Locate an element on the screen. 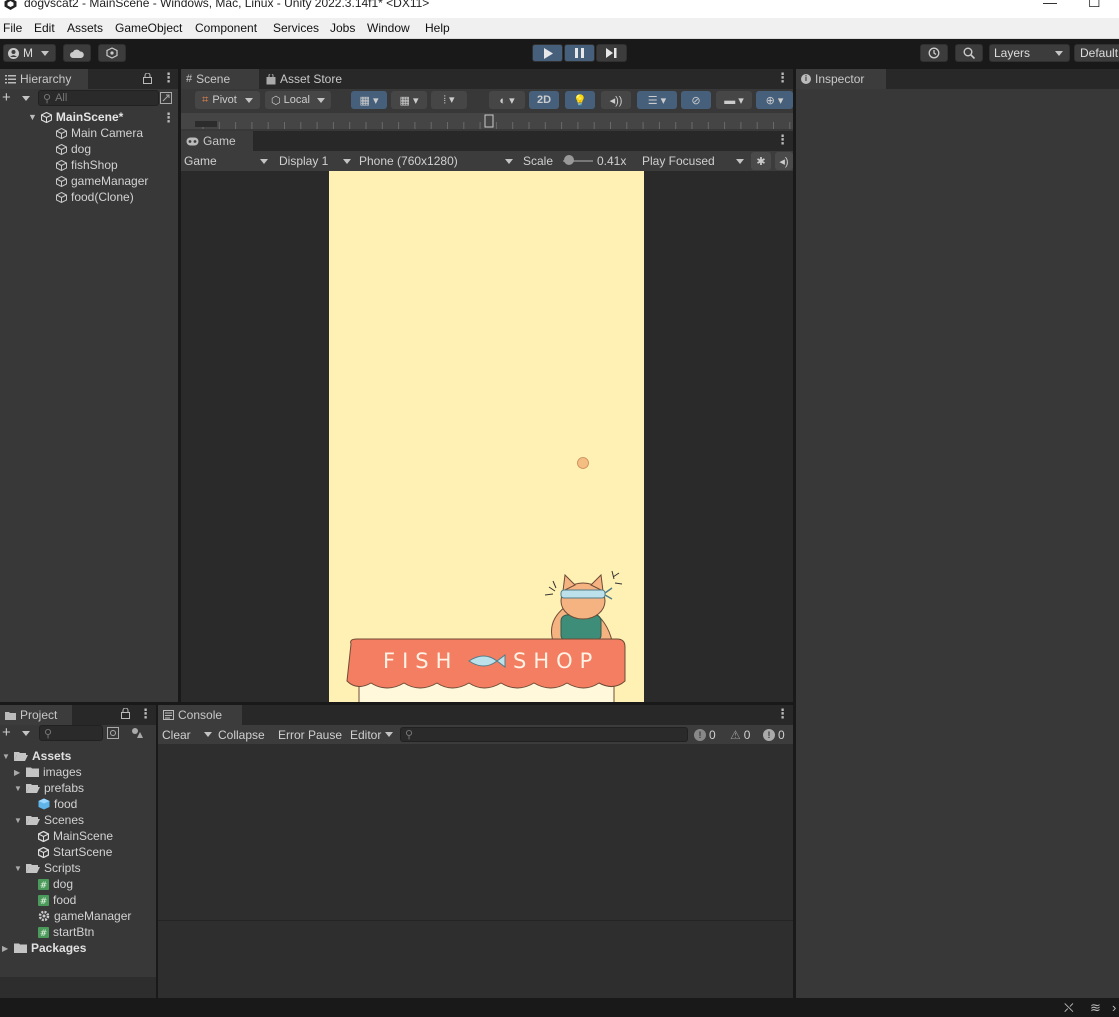 Image resolution: width=1119 pixels, height=1017 pixels. hierarchy-menu-icon: ⋮ is located at coordinates (168, 77).